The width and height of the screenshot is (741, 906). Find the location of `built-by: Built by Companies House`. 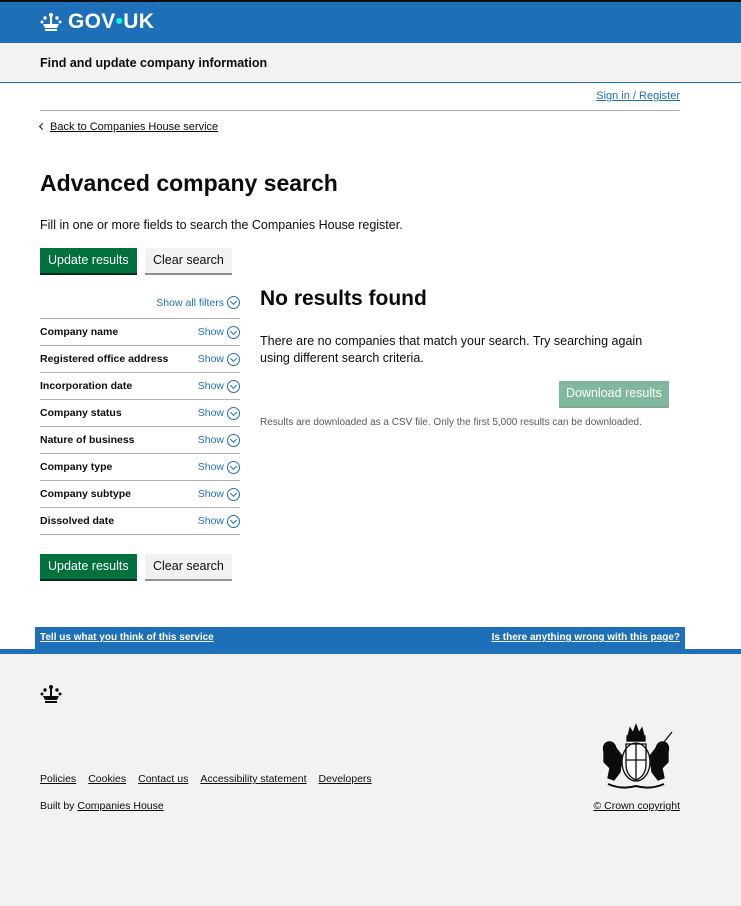

built-by: Built by Companies House is located at coordinates (102, 806).